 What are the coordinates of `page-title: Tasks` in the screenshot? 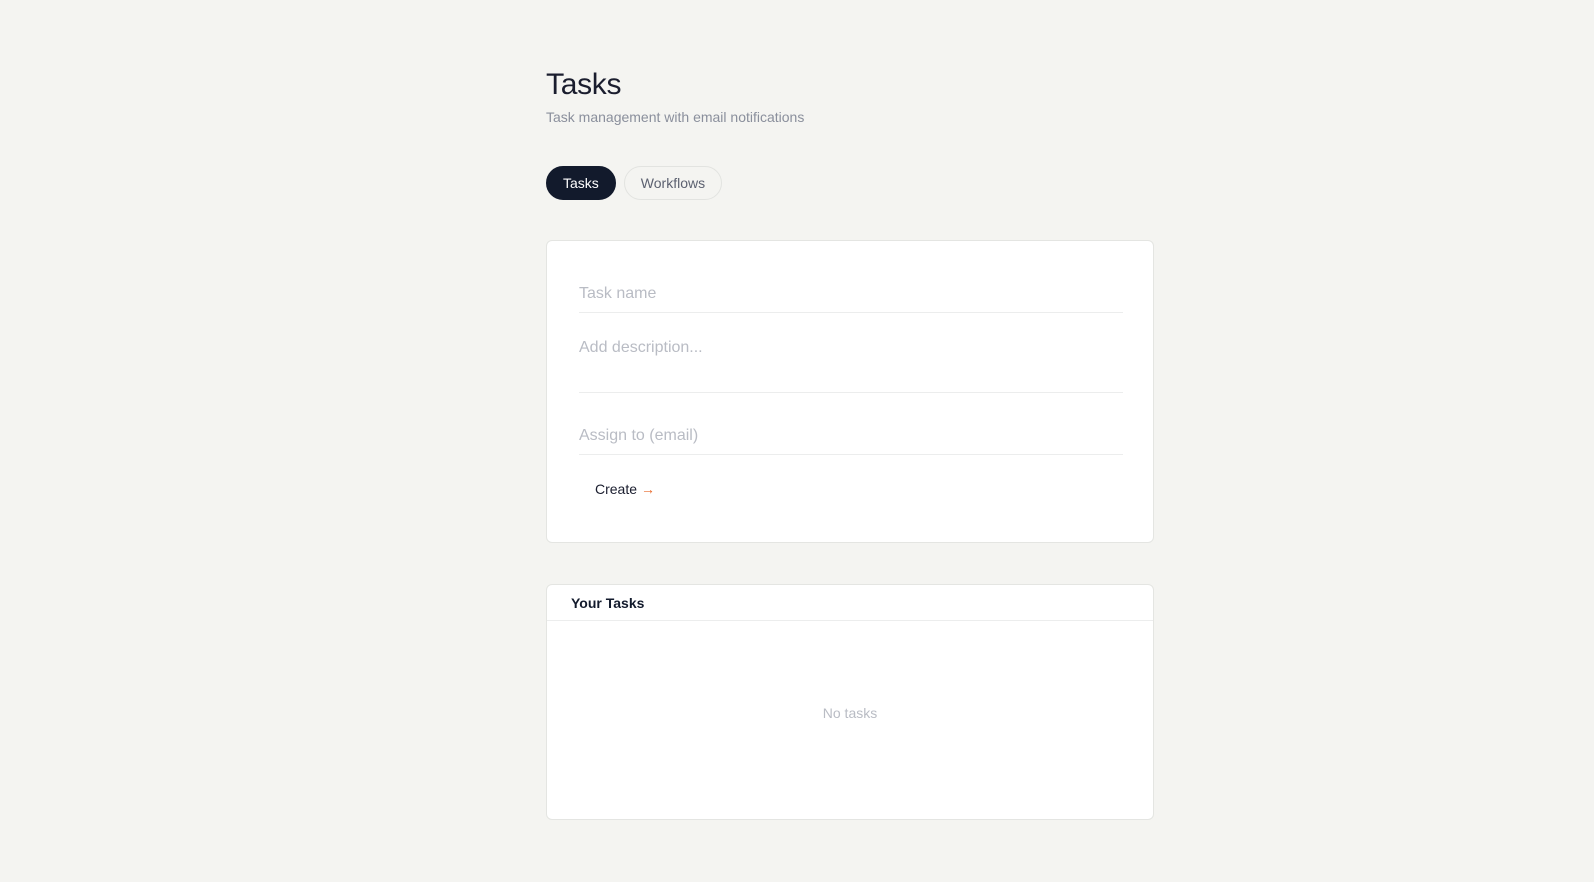 It's located at (584, 84).